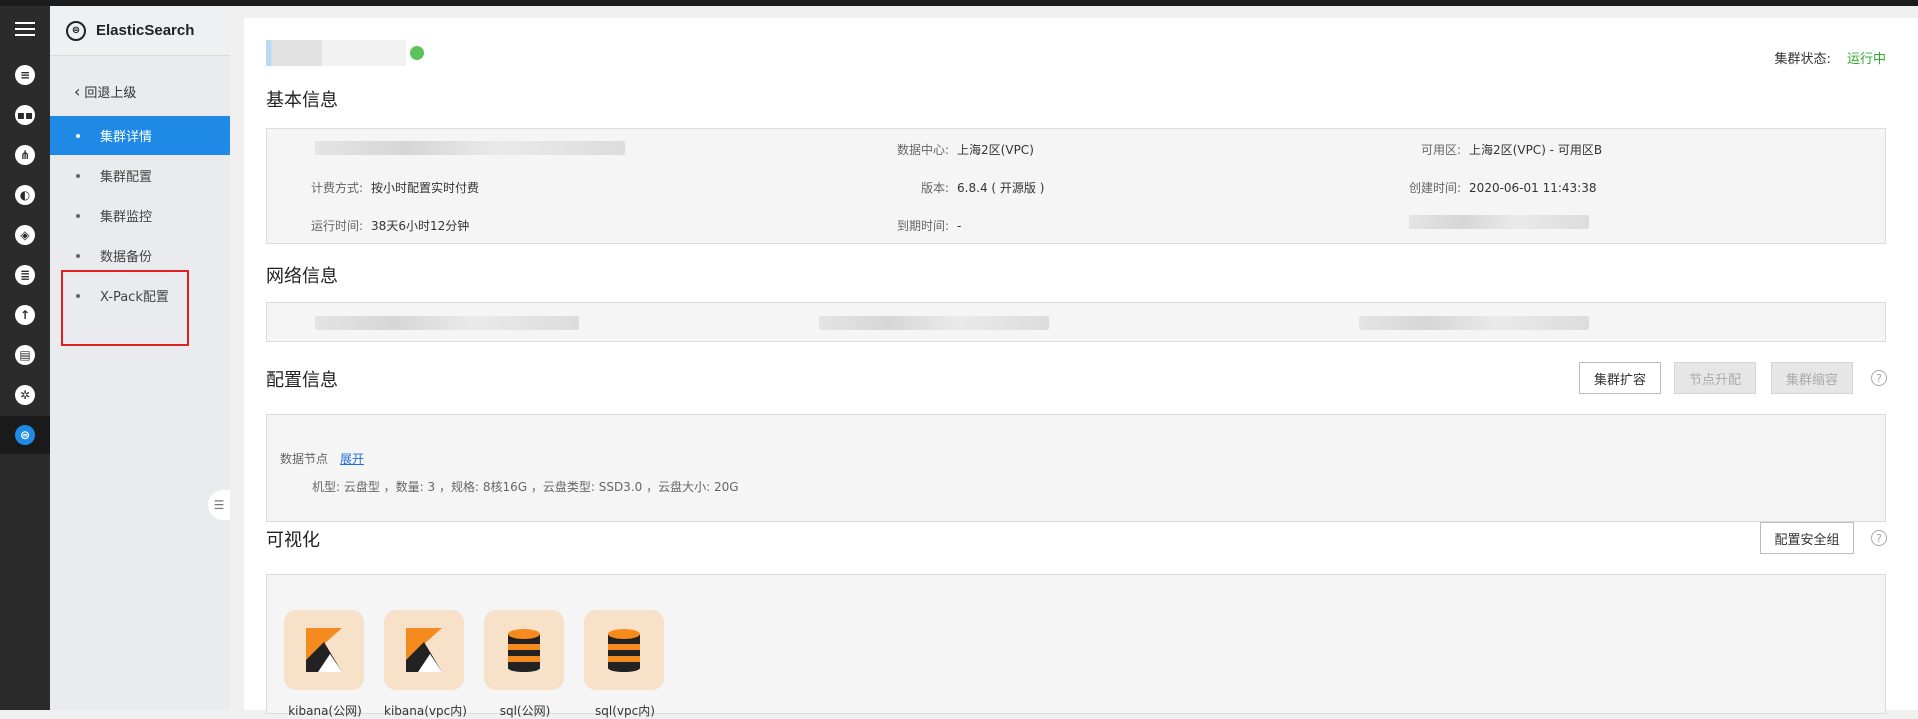  What do you see at coordinates (126, 137) in the screenshot?
I see `sidebar-item-label: 集群详情` at bounding box center [126, 137].